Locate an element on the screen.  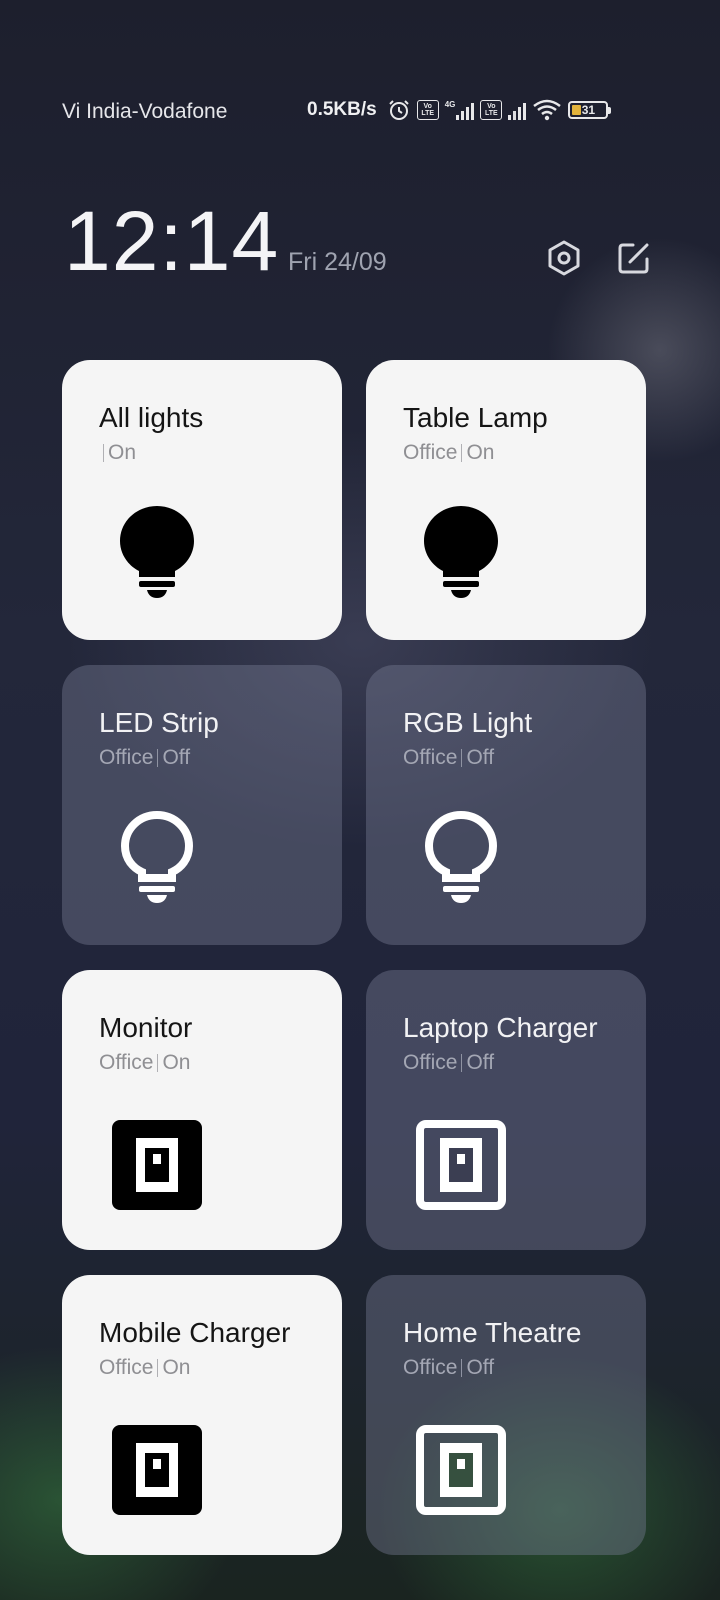
device-tile-led-strip: LED Strip Office Off is located at coordinates (202, 805).